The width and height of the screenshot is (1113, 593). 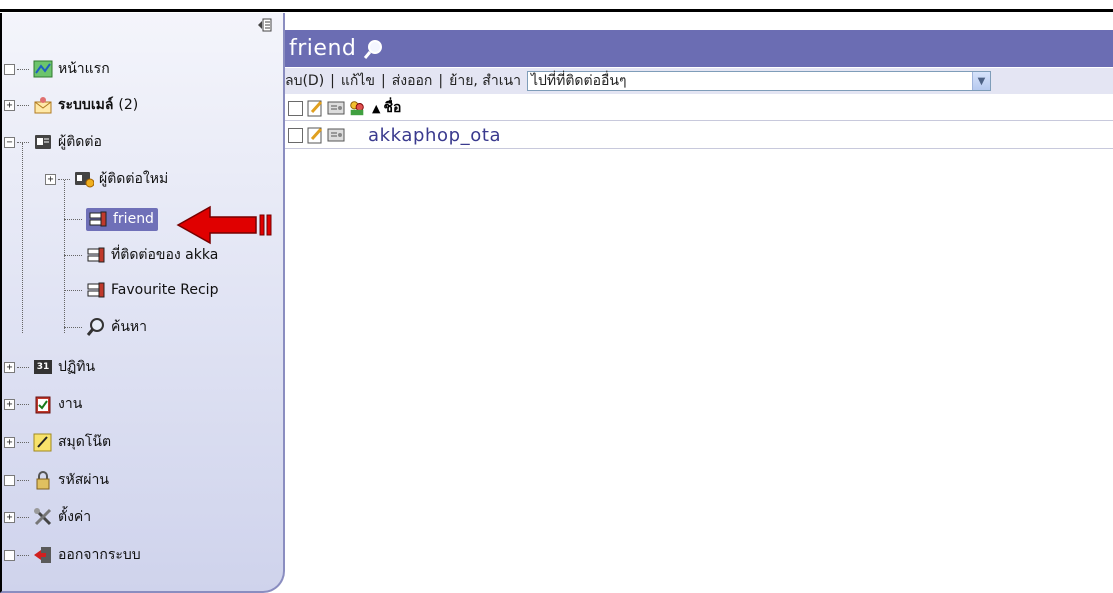 What do you see at coordinates (80, 142) in the screenshot?
I see `sidebar-item-label: ผู้ติดต่อ` at bounding box center [80, 142].